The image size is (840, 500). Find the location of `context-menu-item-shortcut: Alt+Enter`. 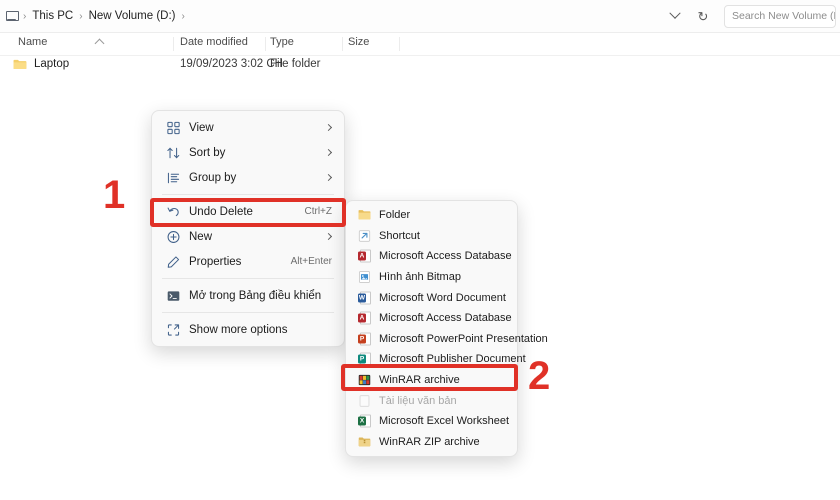

context-menu-item-shortcut: Alt+Enter is located at coordinates (311, 261).